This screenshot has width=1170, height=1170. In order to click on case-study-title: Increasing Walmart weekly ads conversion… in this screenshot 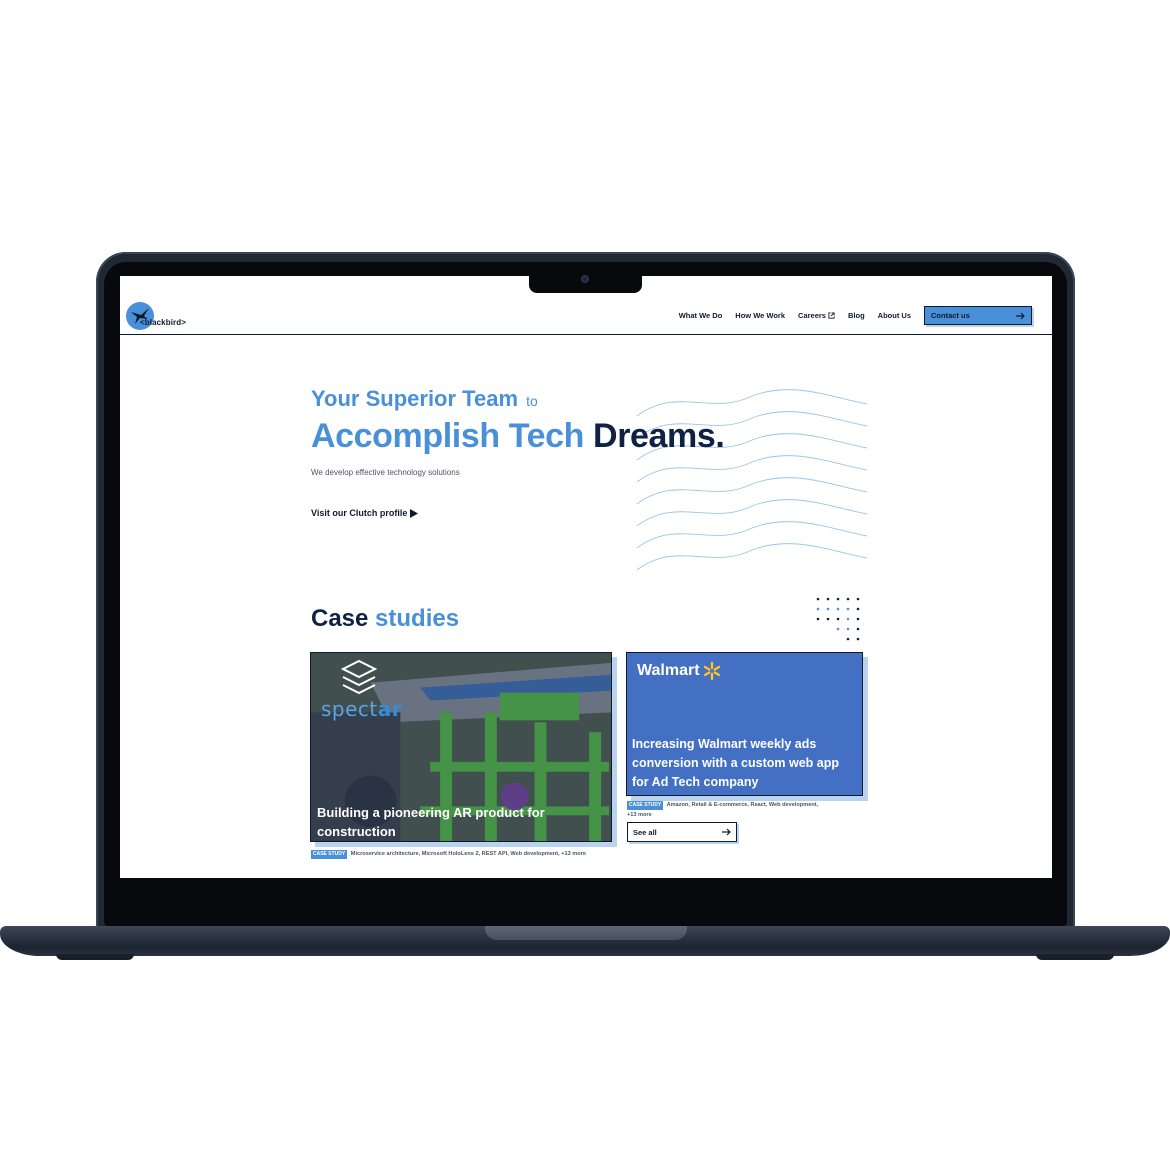, I will do `click(735, 763)`.